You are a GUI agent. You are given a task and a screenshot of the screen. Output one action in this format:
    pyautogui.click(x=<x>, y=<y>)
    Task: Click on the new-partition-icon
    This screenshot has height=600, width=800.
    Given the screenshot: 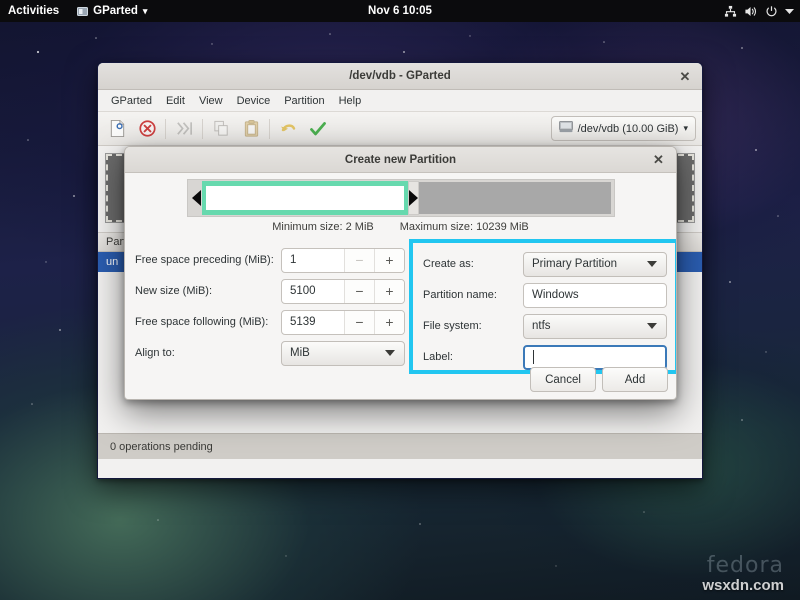 What is the action you would take?
    pyautogui.click(x=117, y=129)
    